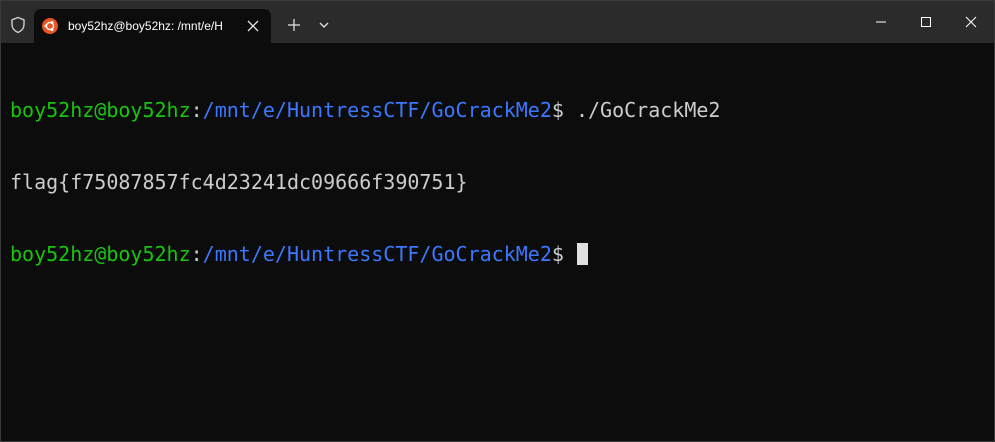  Describe the element at coordinates (239, 182) in the screenshot. I see `flag-output: flag{f75087857fc4d23241dc09666f390751}` at that location.